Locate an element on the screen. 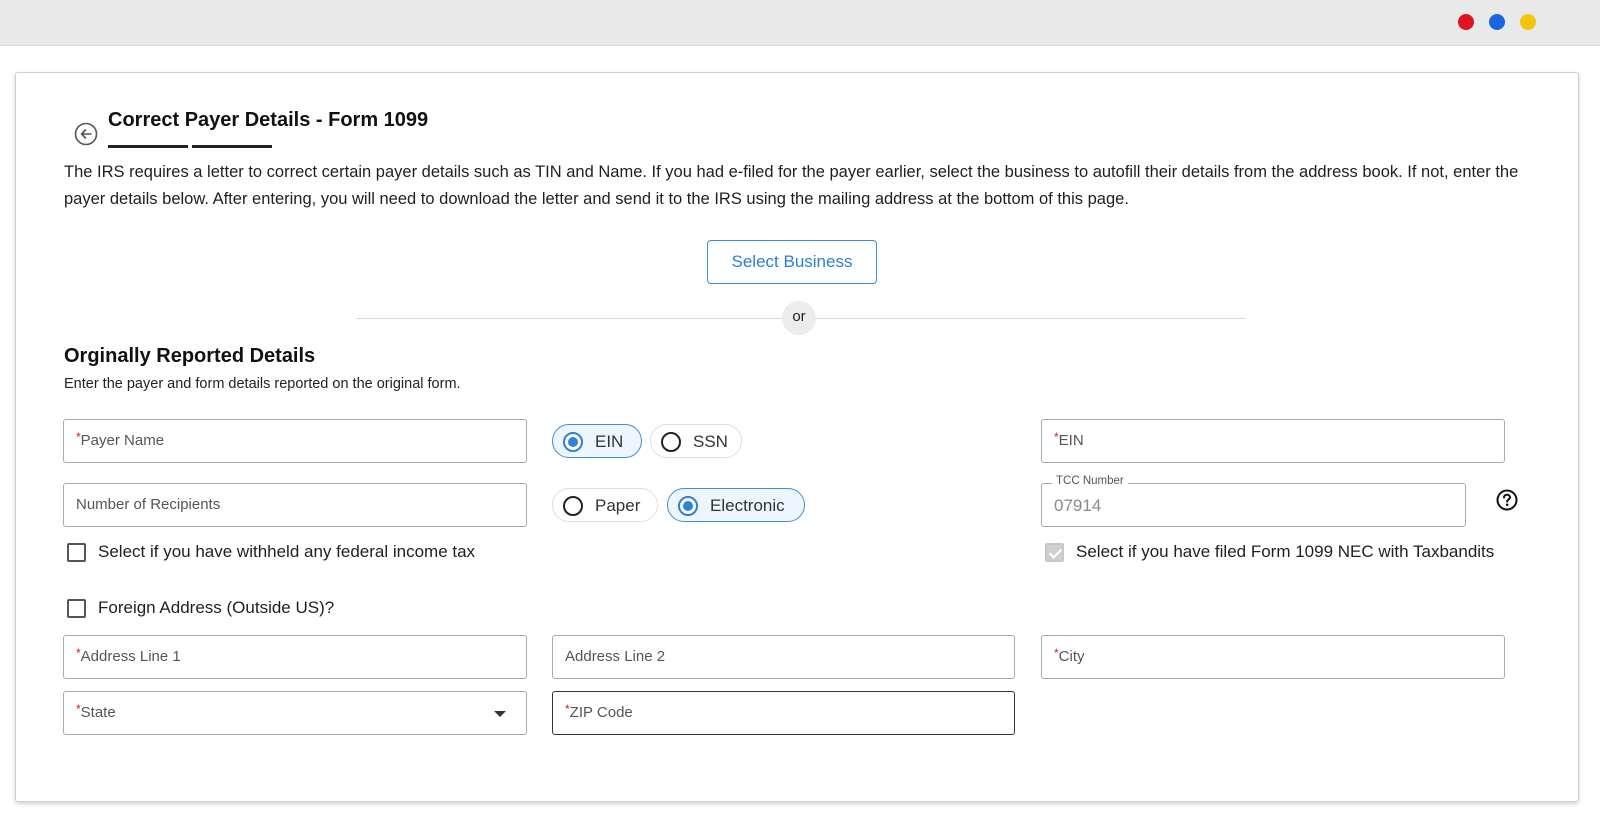 Image resolution: width=1600 pixels, height=833 pixels. or-separator: or is located at coordinates (799, 318).